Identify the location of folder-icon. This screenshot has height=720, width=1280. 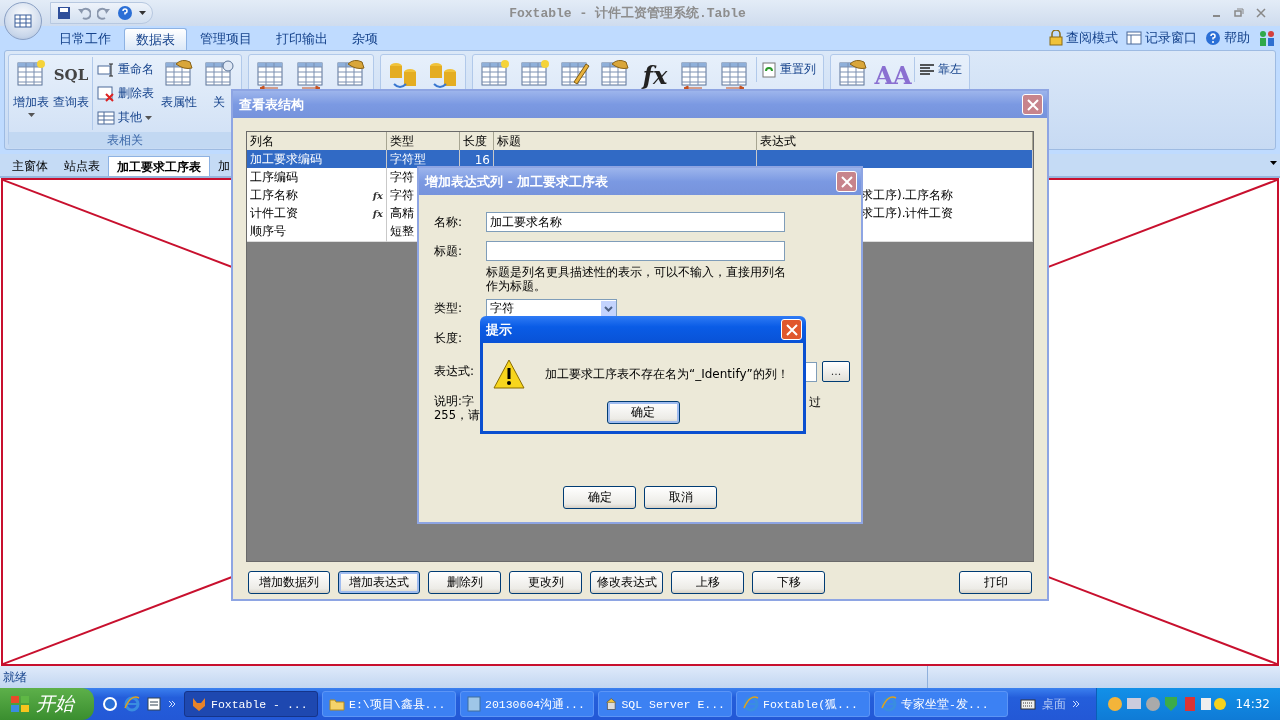
(337, 704).